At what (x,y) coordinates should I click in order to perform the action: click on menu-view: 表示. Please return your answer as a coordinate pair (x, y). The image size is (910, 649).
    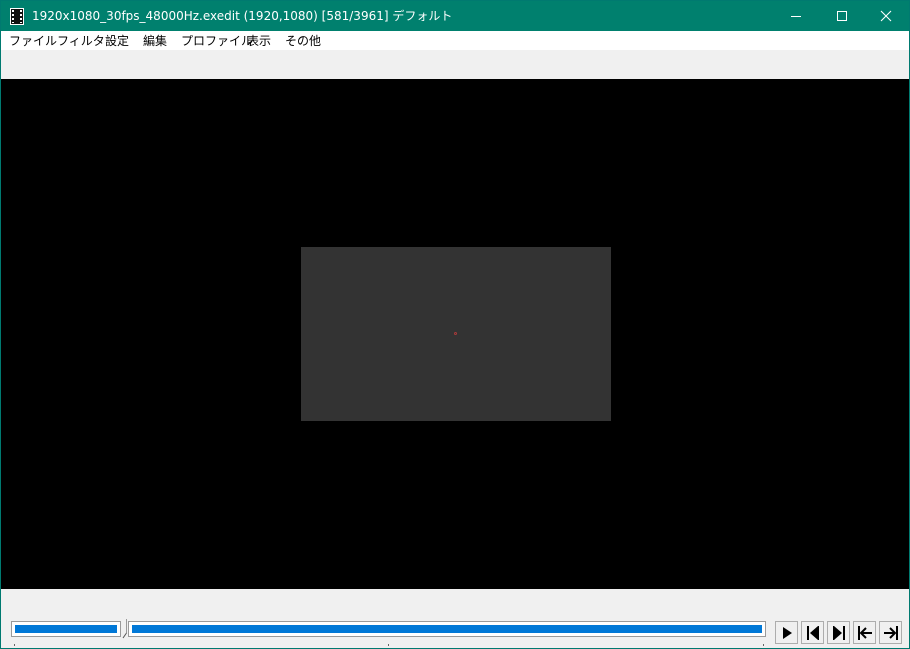
    Looking at the image, I should click on (259, 41).